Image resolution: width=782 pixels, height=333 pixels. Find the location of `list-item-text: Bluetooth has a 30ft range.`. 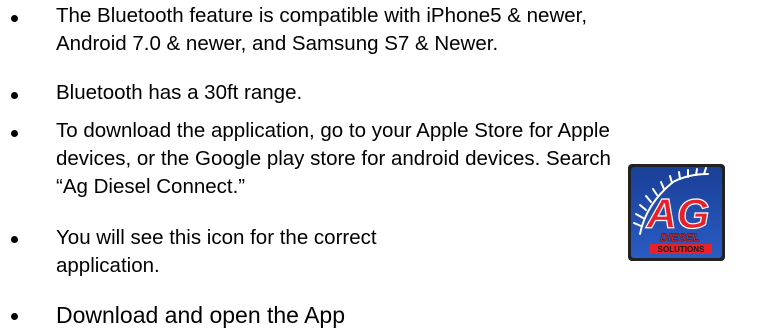

list-item-text: Bluetooth has a 30ft range. is located at coordinates (179, 92).